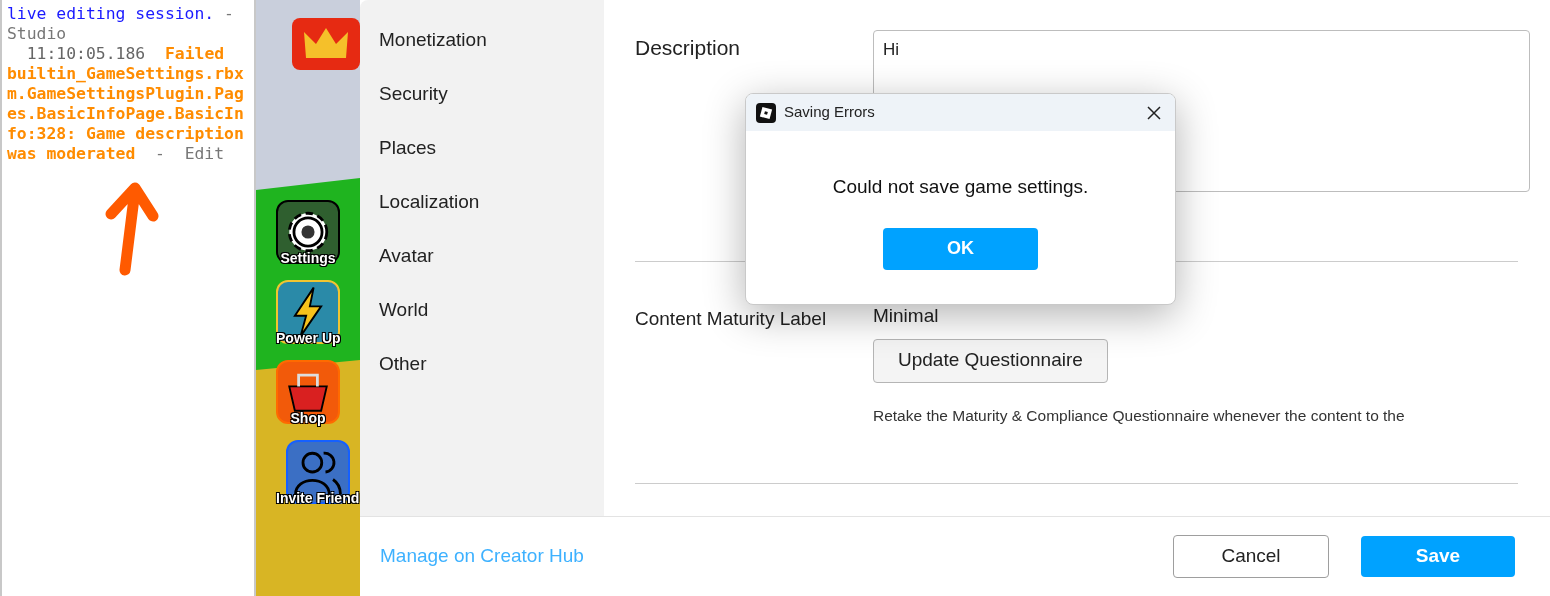 This screenshot has height=596, width=1550. Describe the element at coordinates (990, 360) in the screenshot. I see `update-questionnaire-button: Update Questionnaire` at that location.